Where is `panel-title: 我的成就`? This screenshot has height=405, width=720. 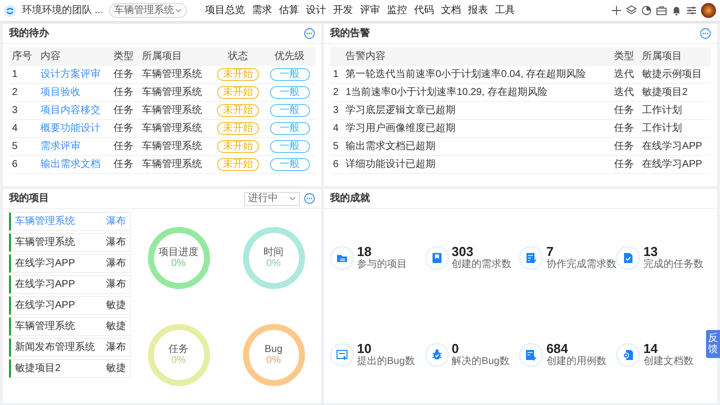
panel-title: 我的成就 is located at coordinates (350, 199).